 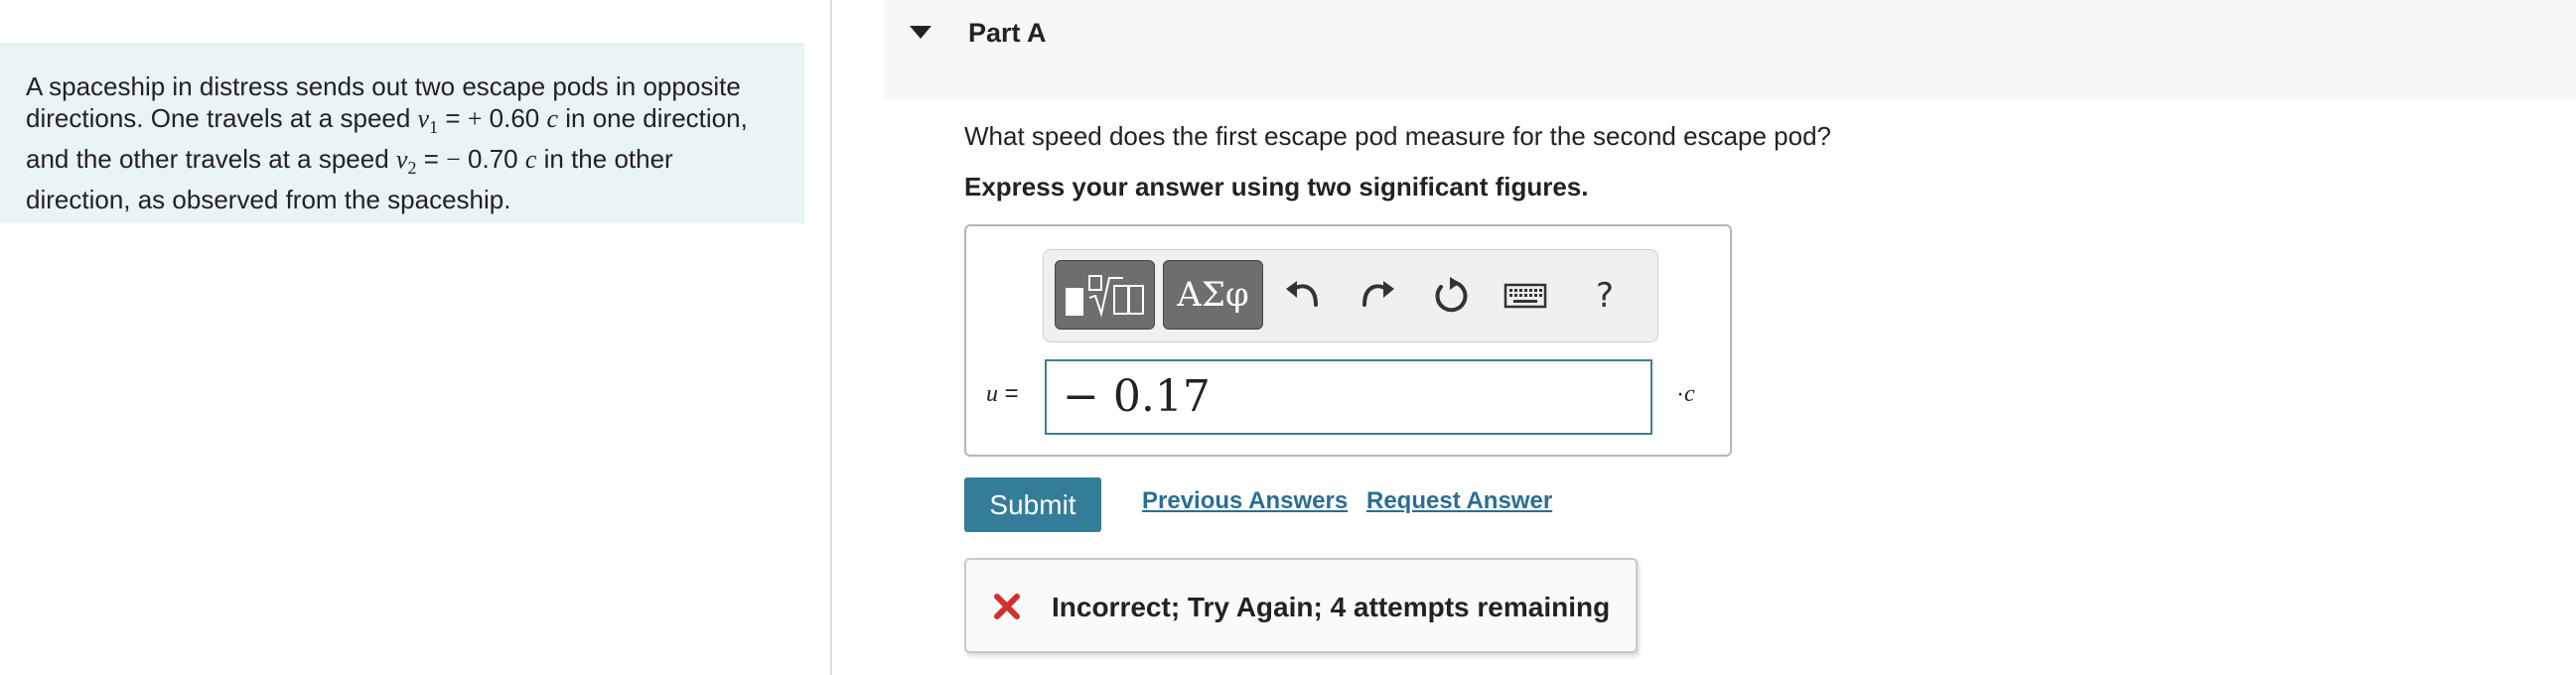 I want to click on templates-button, so click(x=1105, y=295).